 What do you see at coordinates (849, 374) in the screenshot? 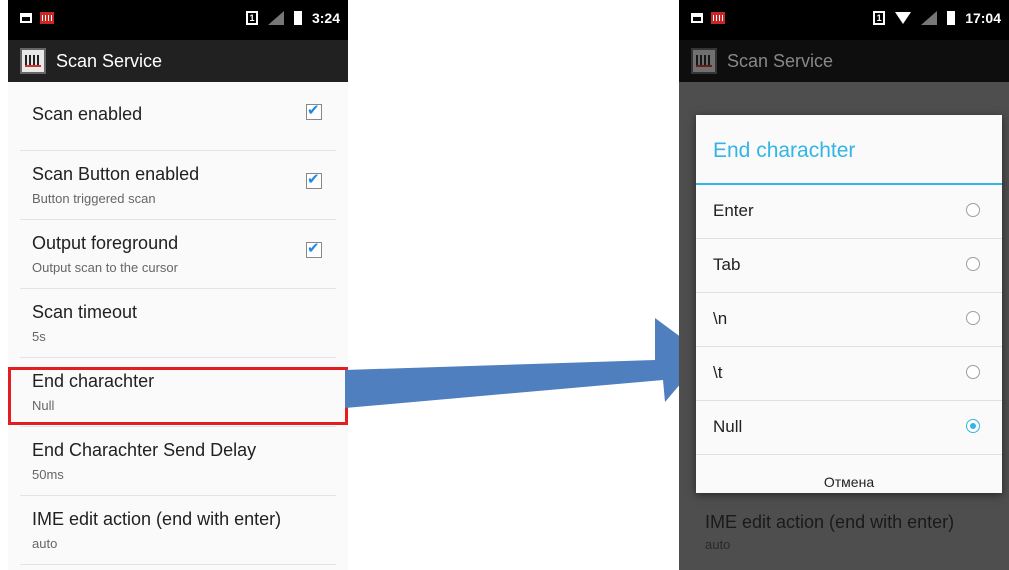
I see `option-tab-char: \t` at bounding box center [849, 374].